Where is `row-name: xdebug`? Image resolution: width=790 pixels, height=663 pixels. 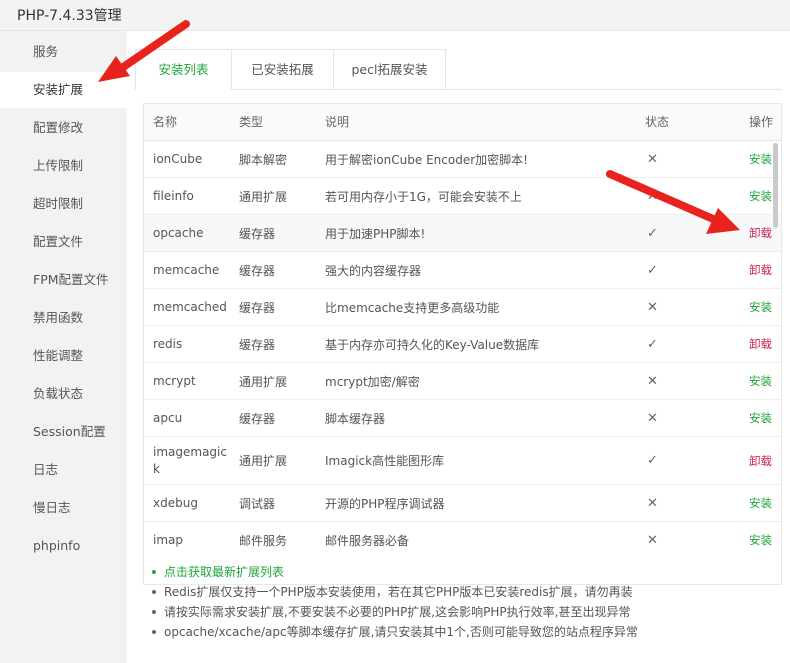
row-name: xdebug is located at coordinates (175, 503).